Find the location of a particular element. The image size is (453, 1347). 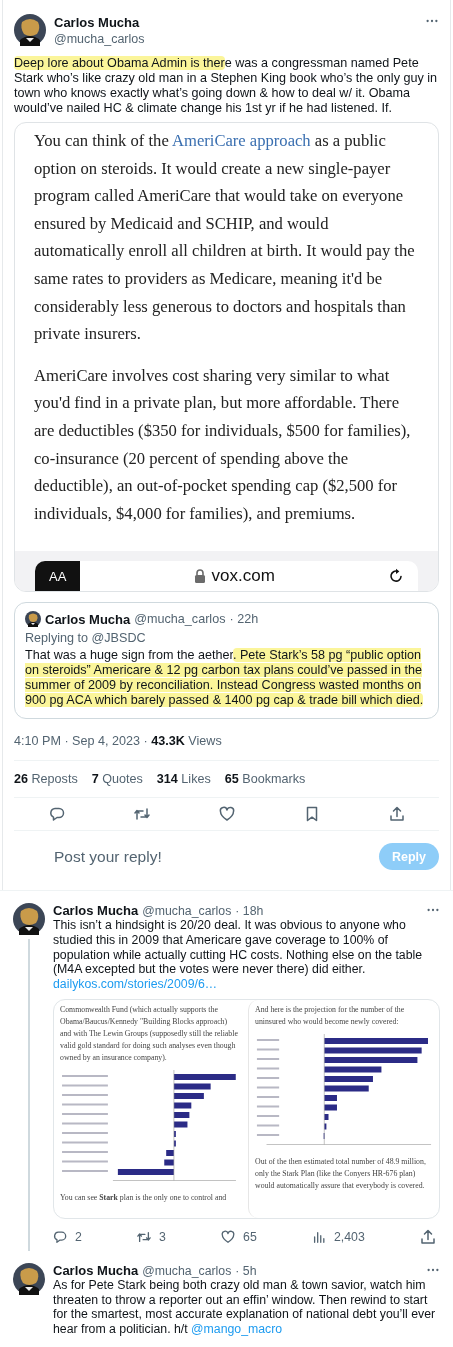

replying-to-text: Replying to @JBSDC is located at coordinates (86, 638).